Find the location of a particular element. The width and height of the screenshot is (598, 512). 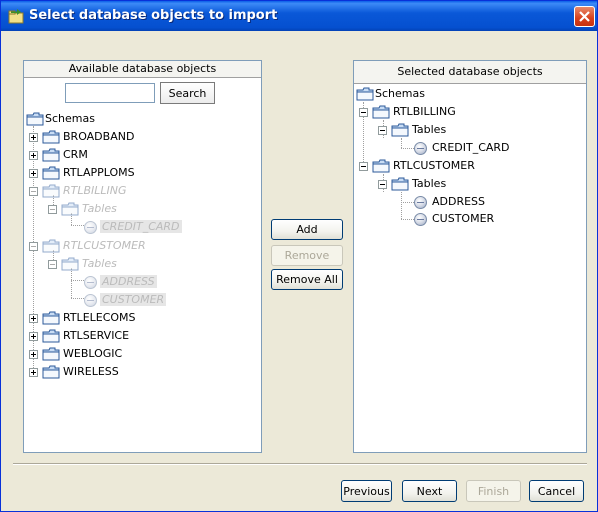

selected-objects-header: Selected database objects is located at coordinates (470, 72).